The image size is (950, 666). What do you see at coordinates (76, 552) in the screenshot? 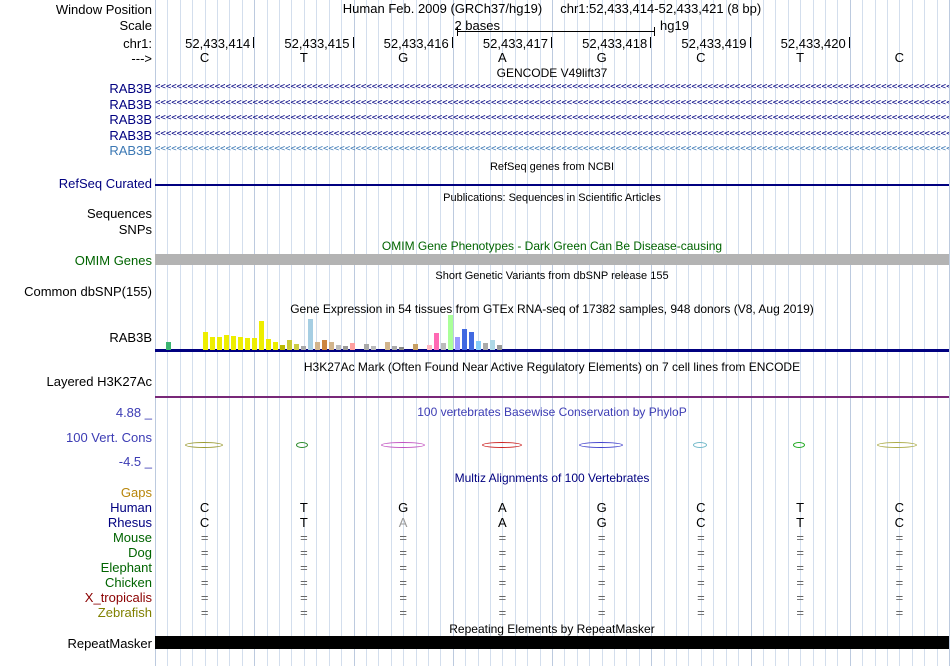
I see `multiz-species-label: Dog` at bounding box center [76, 552].